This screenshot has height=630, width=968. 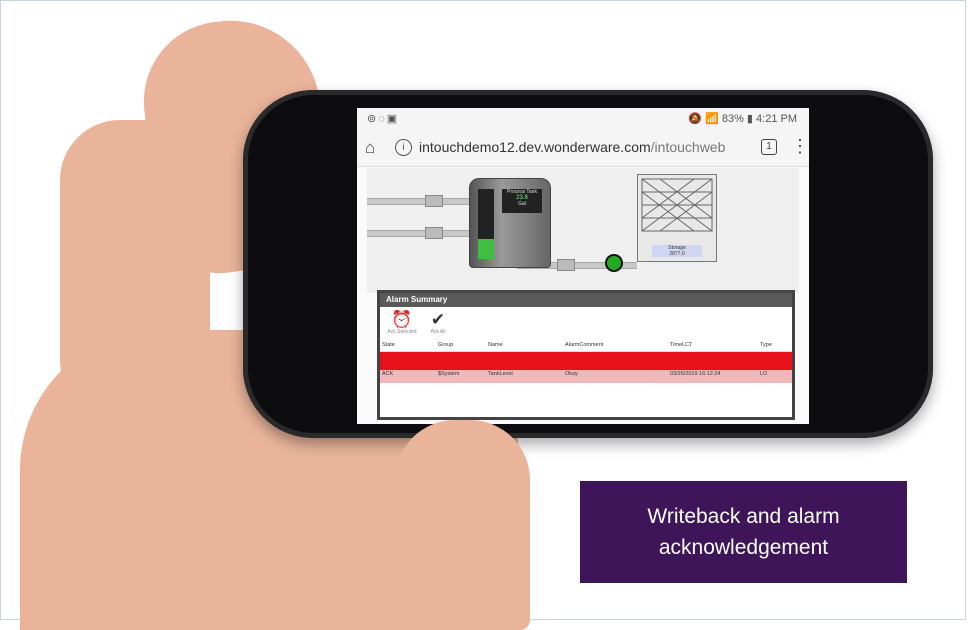 I want to click on browser-menu-icon: ⋮, so click(x=800, y=146).